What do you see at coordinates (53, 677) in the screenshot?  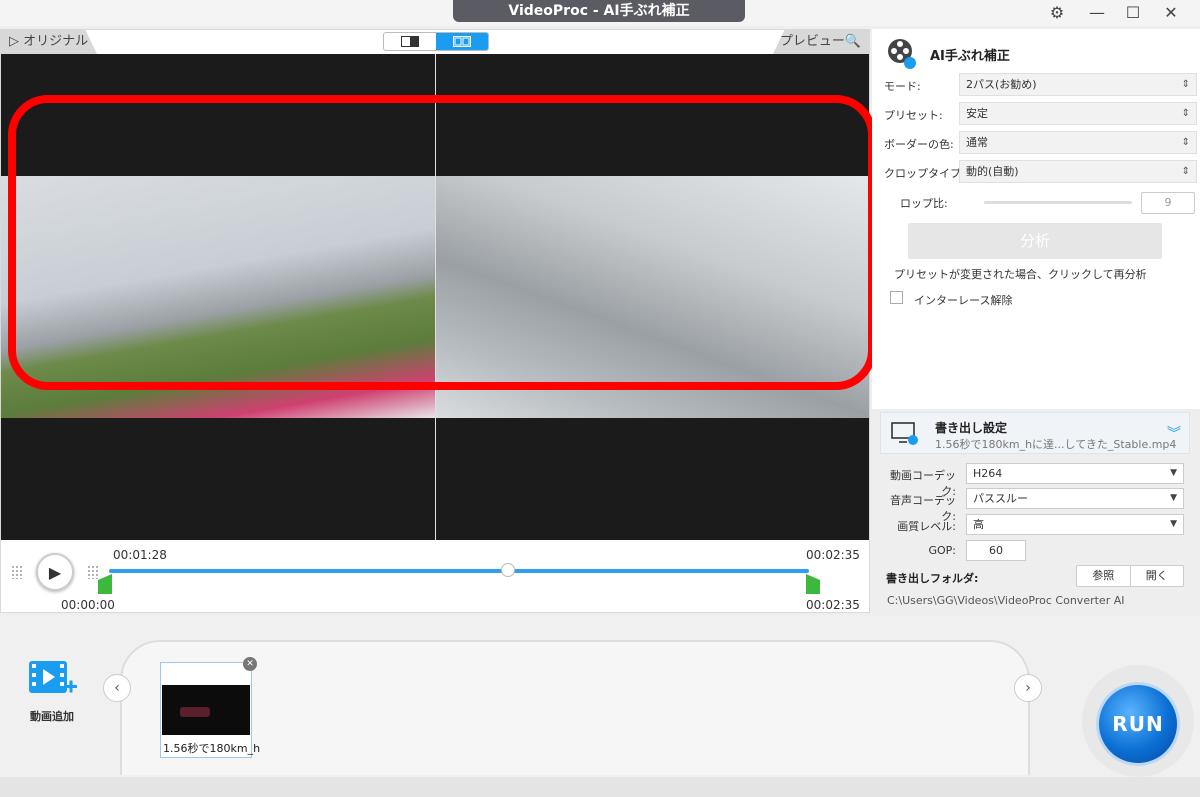 I see `add-video-icon` at bounding box center [53, 677].